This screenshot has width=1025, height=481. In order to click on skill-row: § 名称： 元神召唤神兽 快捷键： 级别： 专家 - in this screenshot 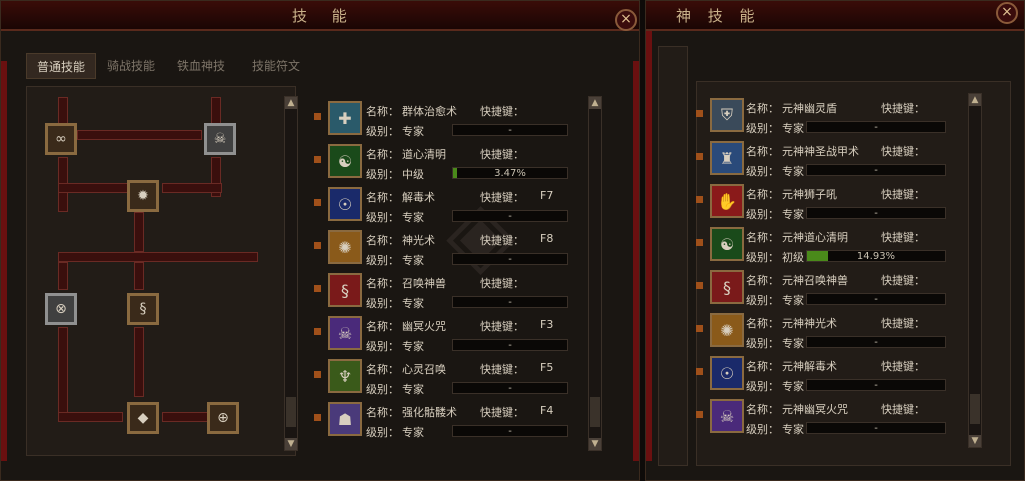, I will do `click(846, 288)`.